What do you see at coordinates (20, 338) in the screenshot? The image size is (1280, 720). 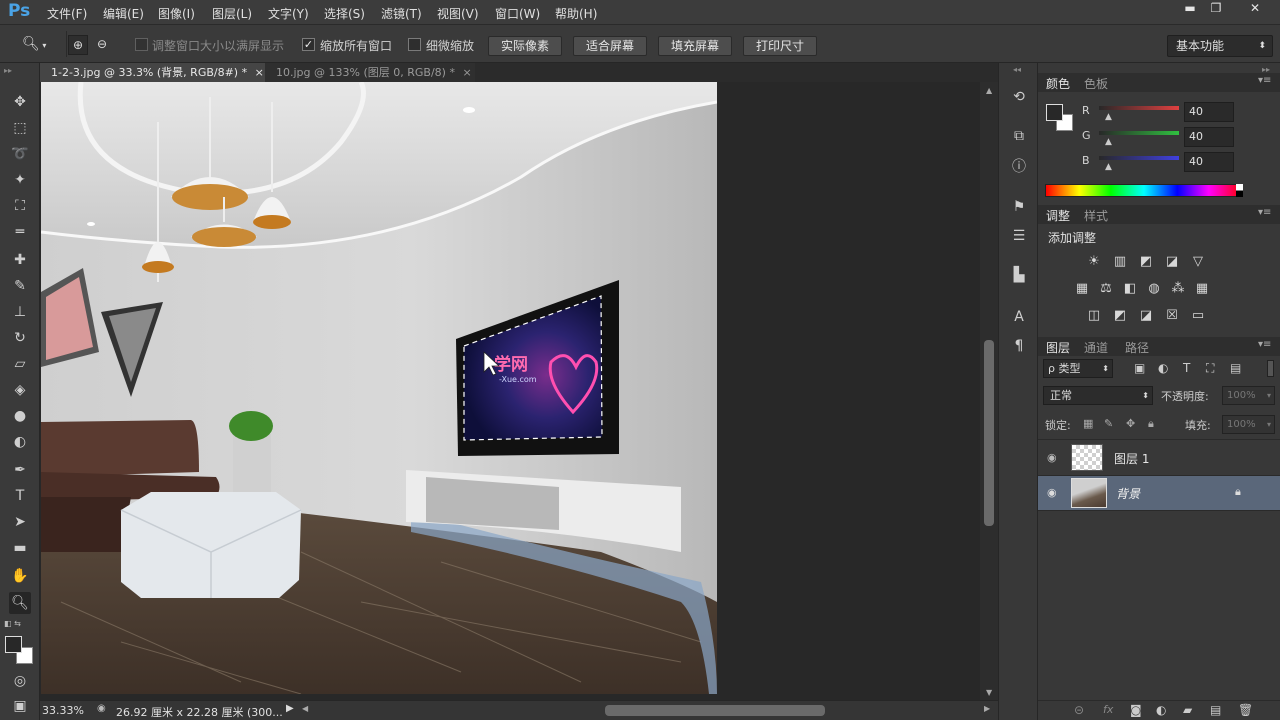 I see `history-brush-tool-icon: ↻` at bounding box center [20, 338].